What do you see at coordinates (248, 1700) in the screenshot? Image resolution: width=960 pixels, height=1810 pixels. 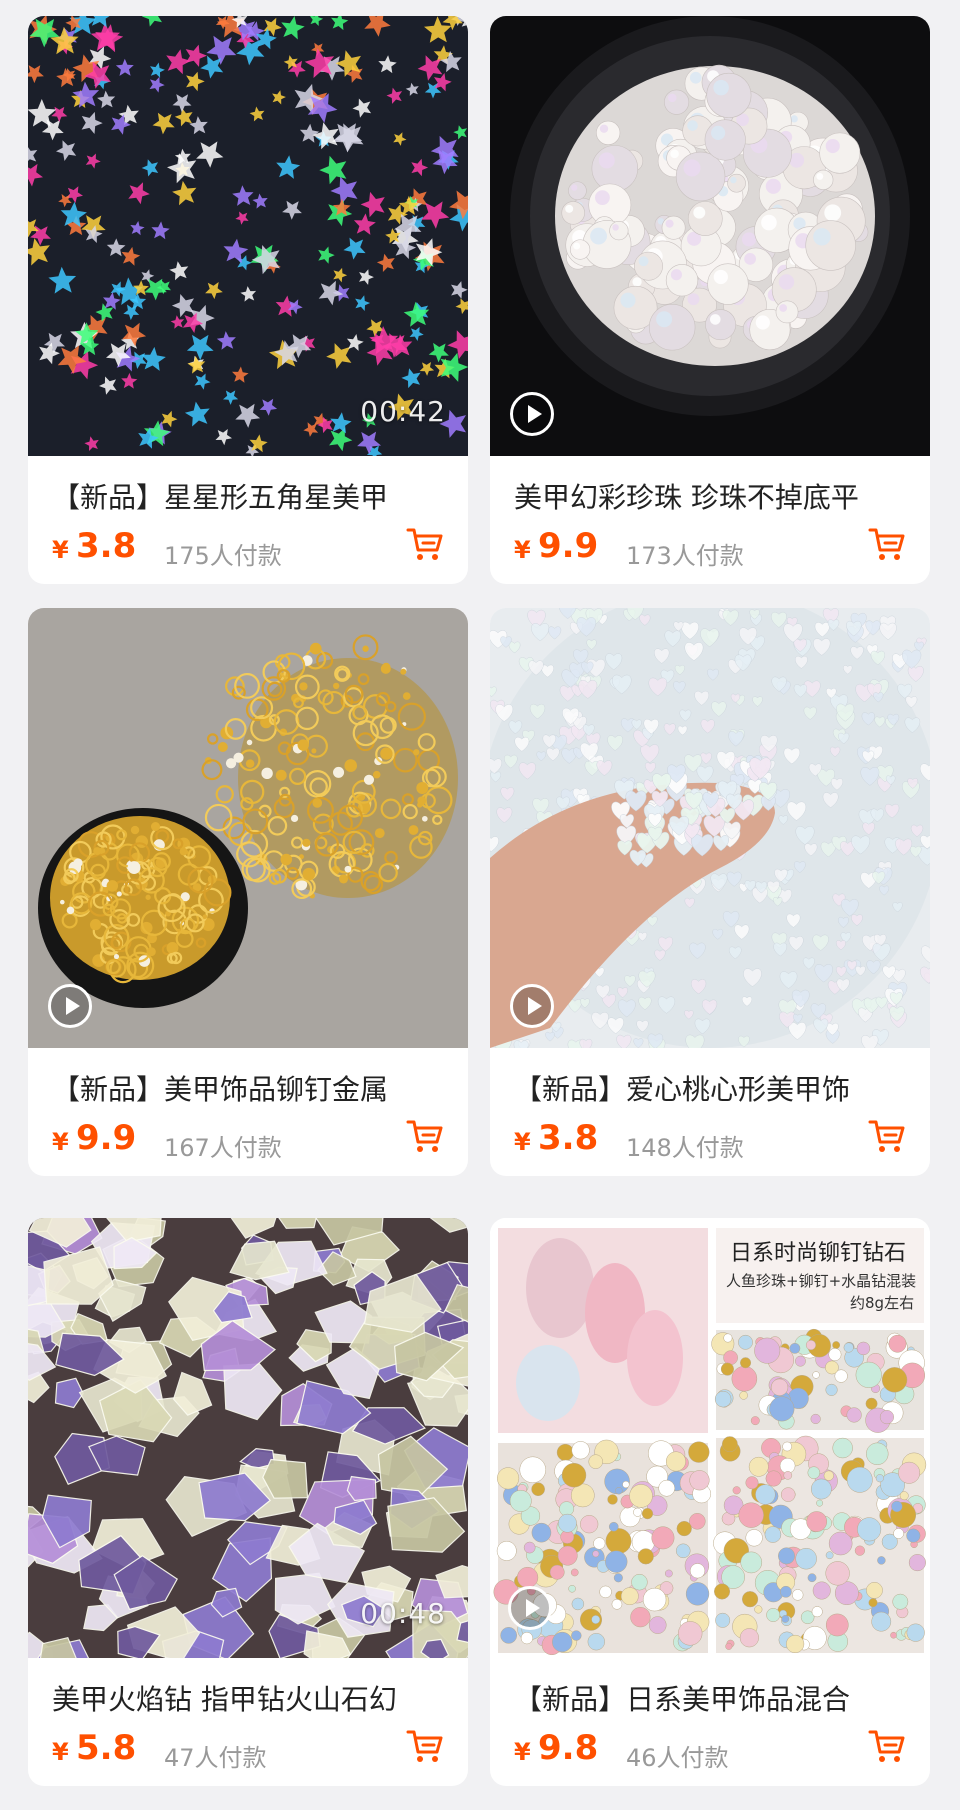 I see `product-title: 美甲火焰钻 指甲钻火山石幻` at bounding box center [248, 1700].